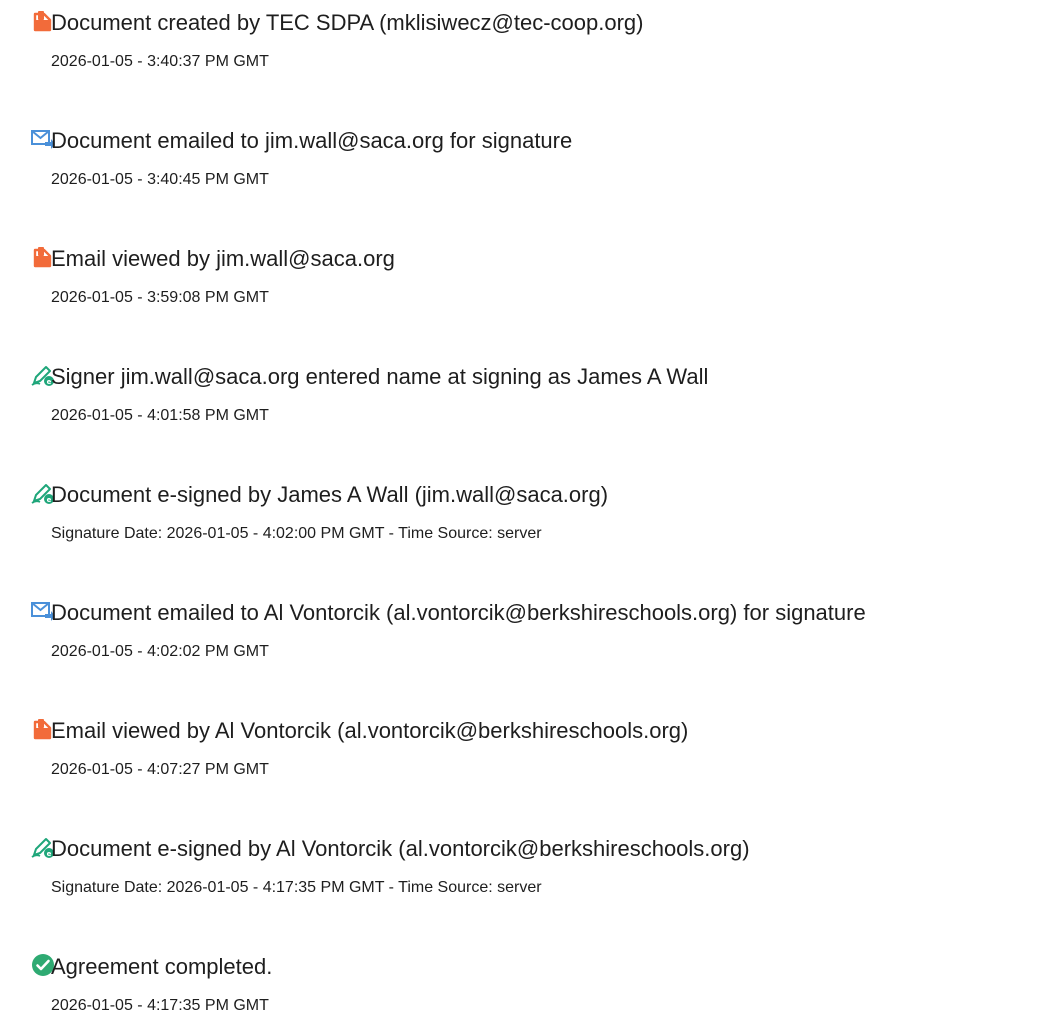 This screenshot has width=1039, height=1024. I want to click on event-timestamp: 2026-01-05 - 3:40:37 PM GMT, so click(160, 61).